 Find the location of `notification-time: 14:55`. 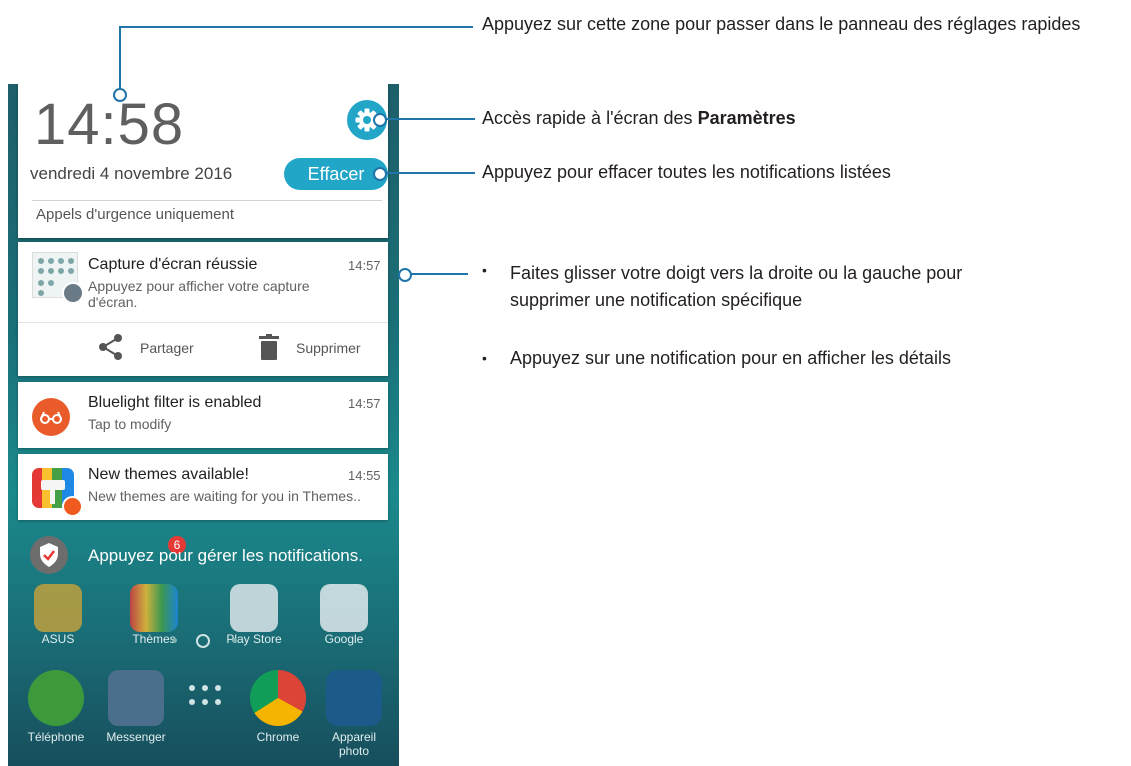

notification-time: 14:55 is located at coordinates (364, 475).